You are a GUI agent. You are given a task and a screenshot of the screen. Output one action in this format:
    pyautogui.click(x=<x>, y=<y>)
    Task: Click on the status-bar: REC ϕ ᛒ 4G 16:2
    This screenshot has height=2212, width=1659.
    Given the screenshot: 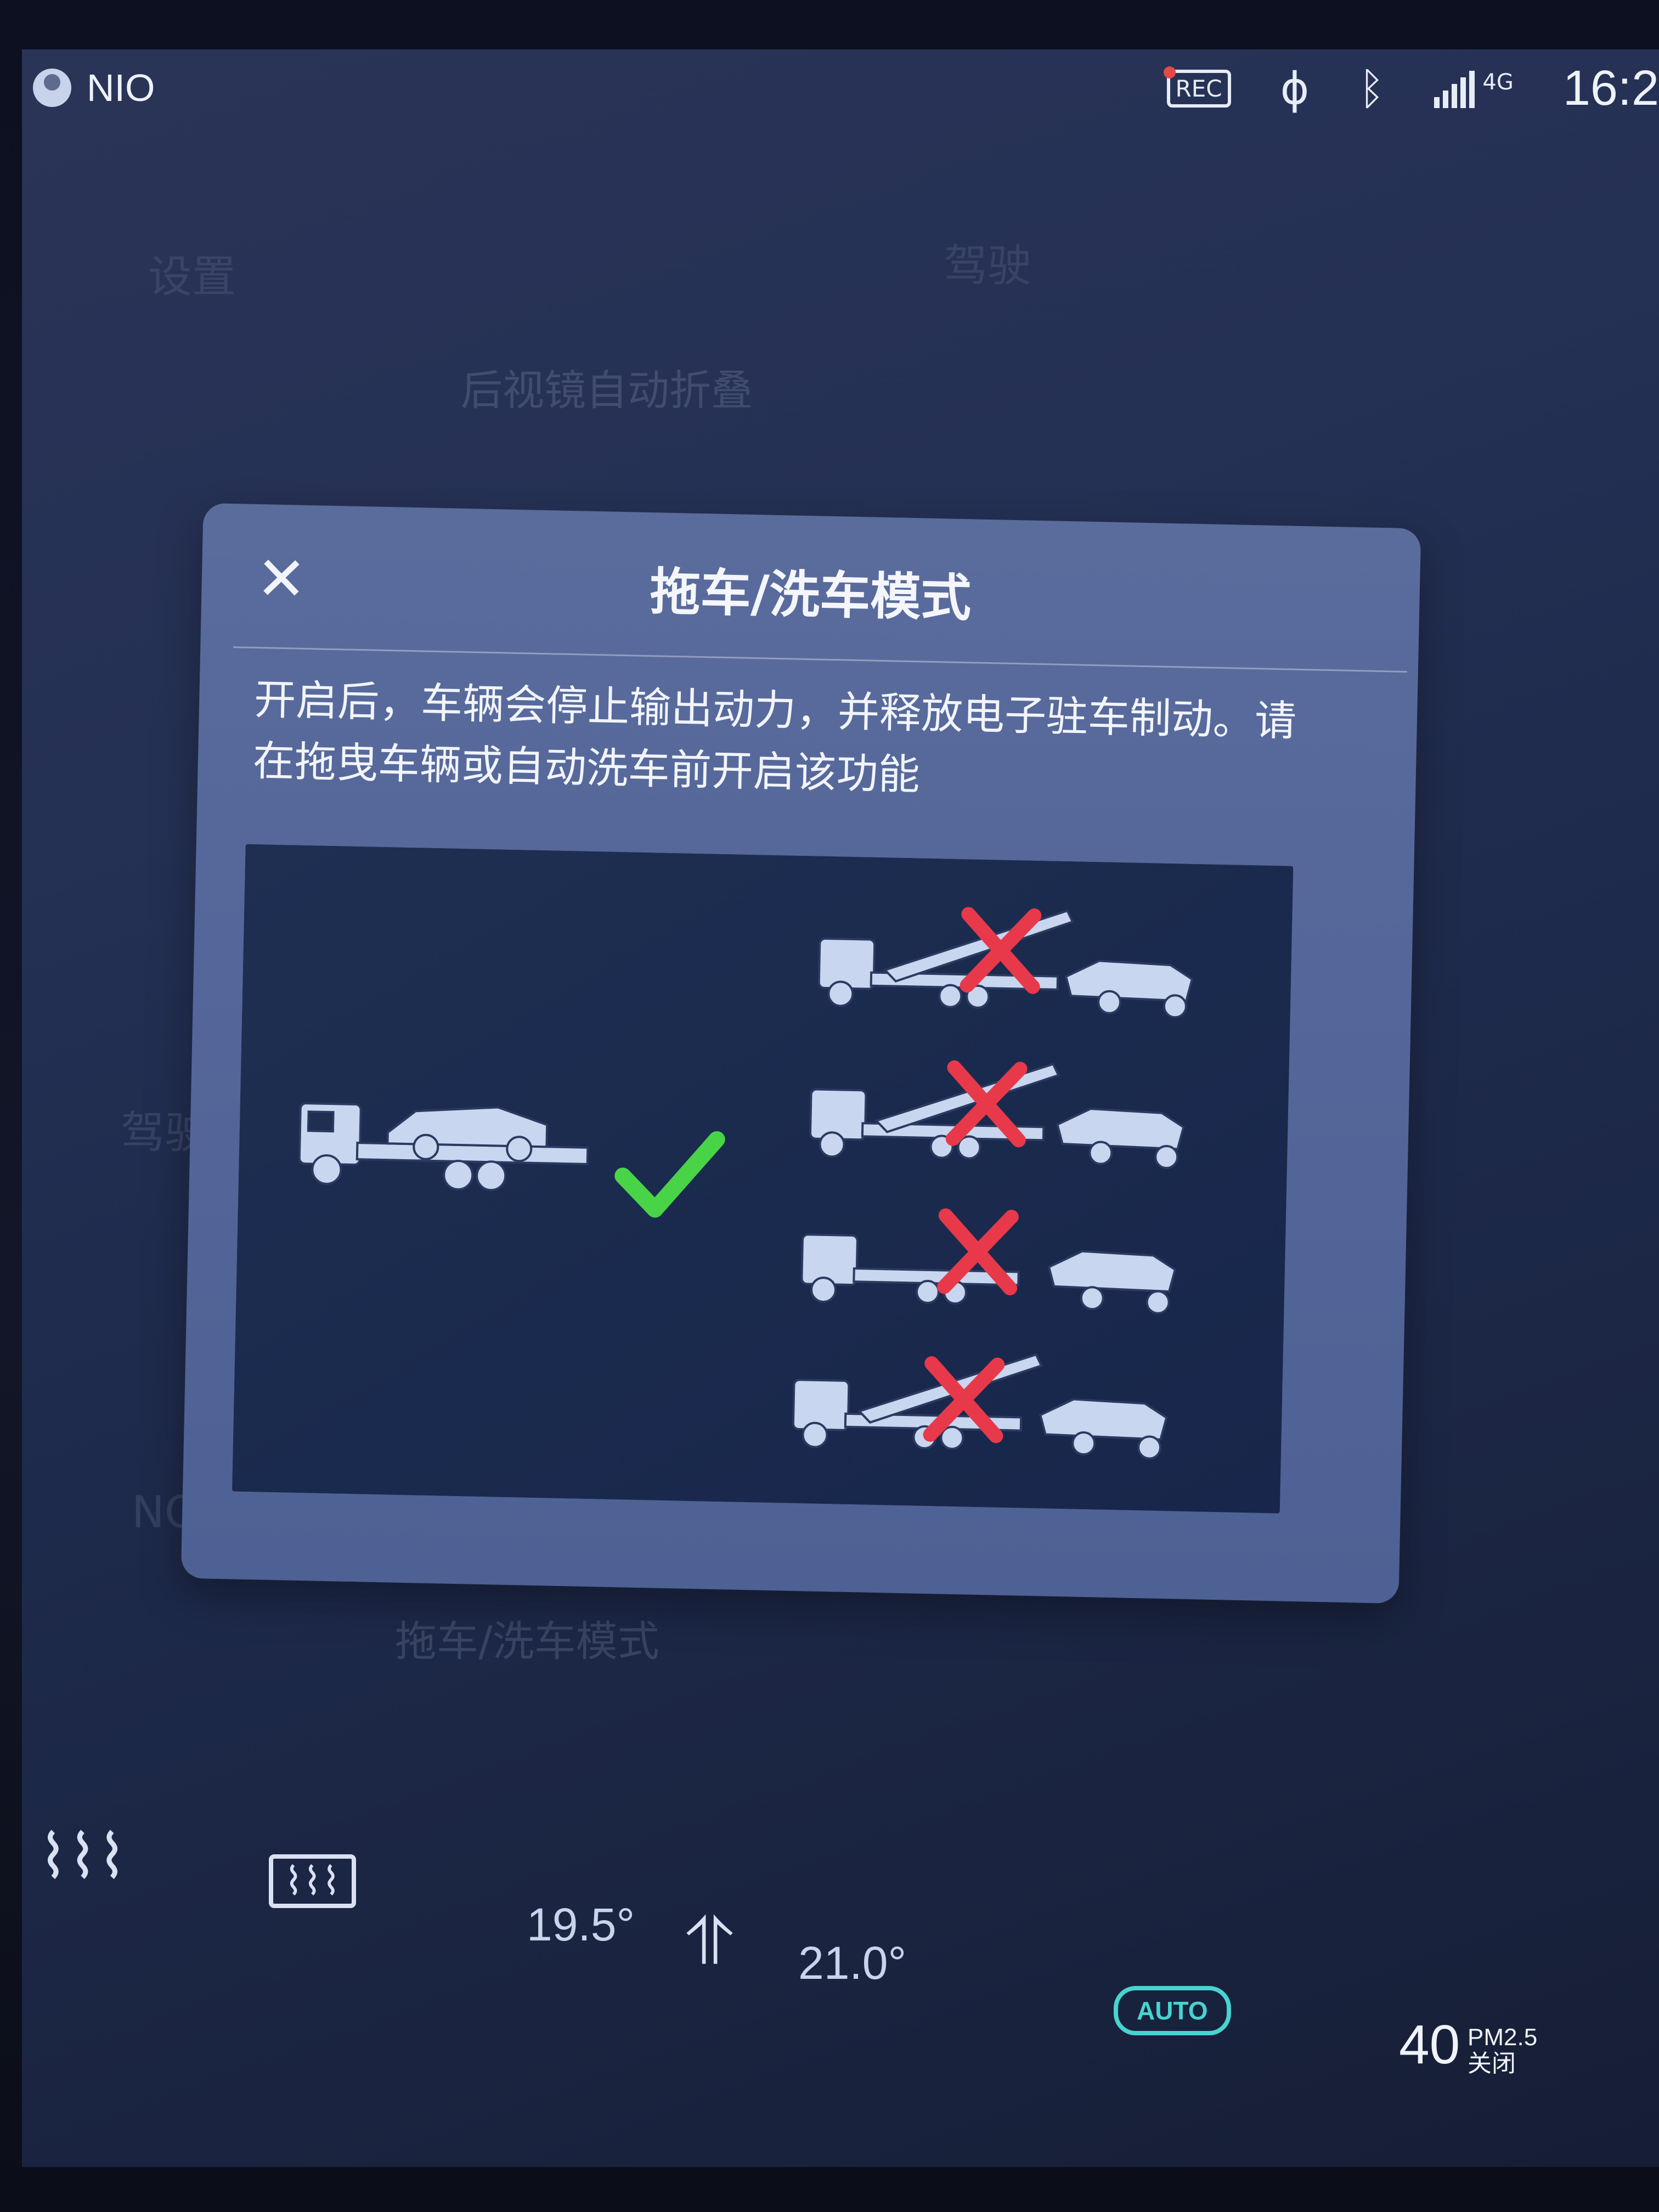 What is the action you would take?
    pyautogui.click(x=1411, y=88)
    